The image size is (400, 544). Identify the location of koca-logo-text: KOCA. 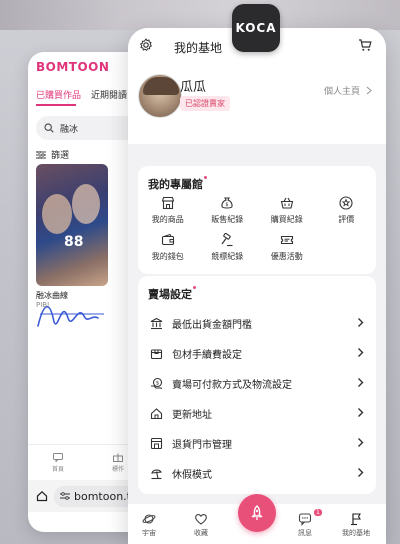
(256, 28).